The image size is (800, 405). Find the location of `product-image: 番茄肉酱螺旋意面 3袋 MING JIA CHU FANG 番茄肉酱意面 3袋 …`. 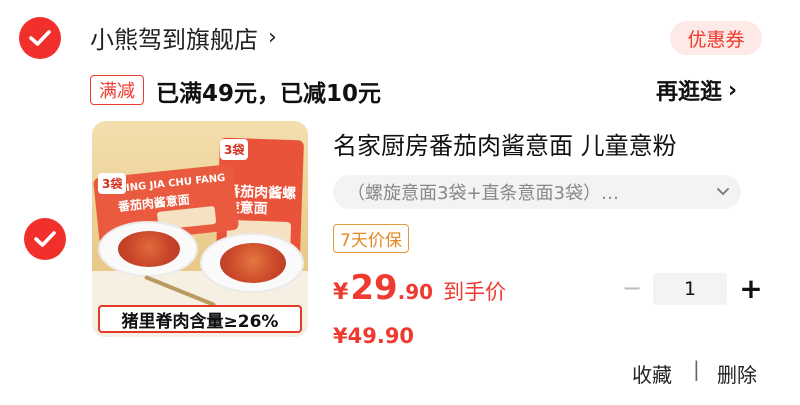

product-image: 番茄肉酱螺旋意面 3袋 MING JIA CHU FANG 番茄肉酱意面 3袋 … is located at coordinates (200, 229).